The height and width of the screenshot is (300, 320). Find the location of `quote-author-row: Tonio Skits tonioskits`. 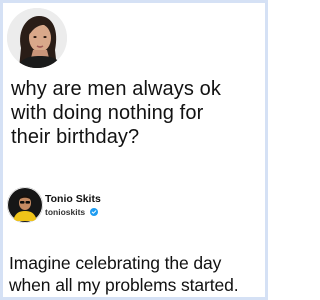

quote-author-row: Tonio Skits tonioskits is located at coordinates (127, 208).